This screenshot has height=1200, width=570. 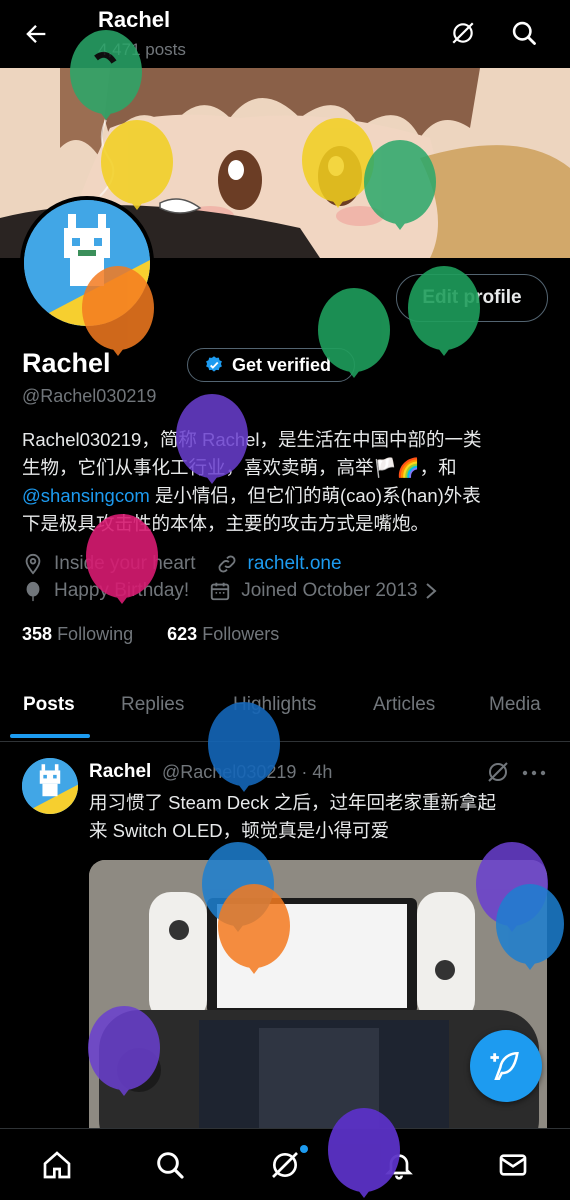 I want to click on get-verified-button: Get verified, so click(x=271, y=365).